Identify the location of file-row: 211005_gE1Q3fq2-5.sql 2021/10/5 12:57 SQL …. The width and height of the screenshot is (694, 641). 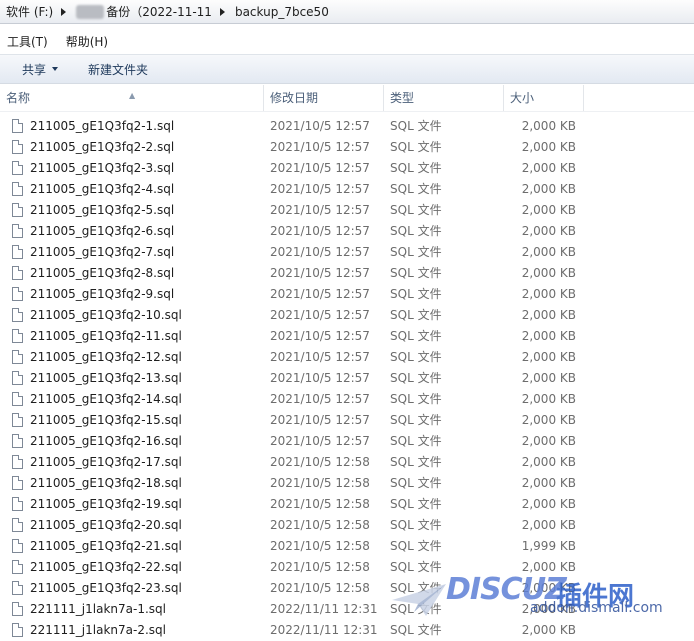
(347, 210).